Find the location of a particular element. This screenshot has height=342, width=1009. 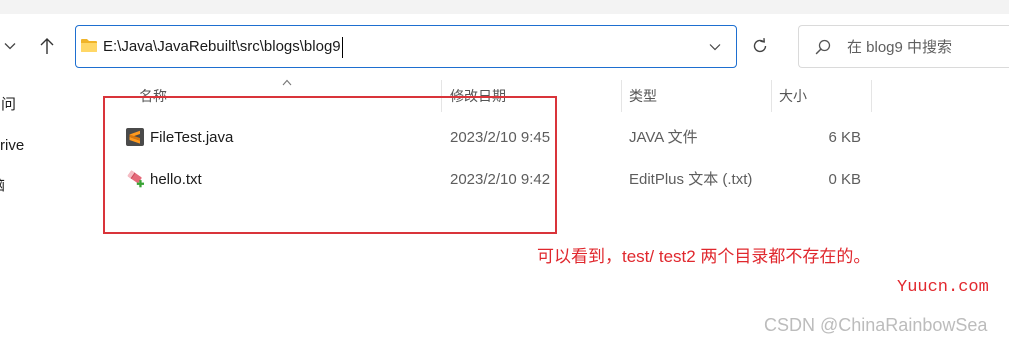

column-header-size: 大小 is located at coordinates (793, 96).